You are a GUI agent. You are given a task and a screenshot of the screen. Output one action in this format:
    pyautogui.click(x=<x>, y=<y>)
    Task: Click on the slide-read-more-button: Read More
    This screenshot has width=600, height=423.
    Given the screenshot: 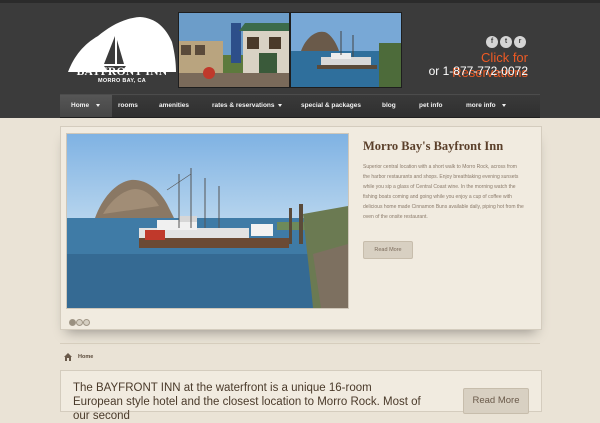 What is the action you would take?
    pyautogui.click(x=388, y=250)
    